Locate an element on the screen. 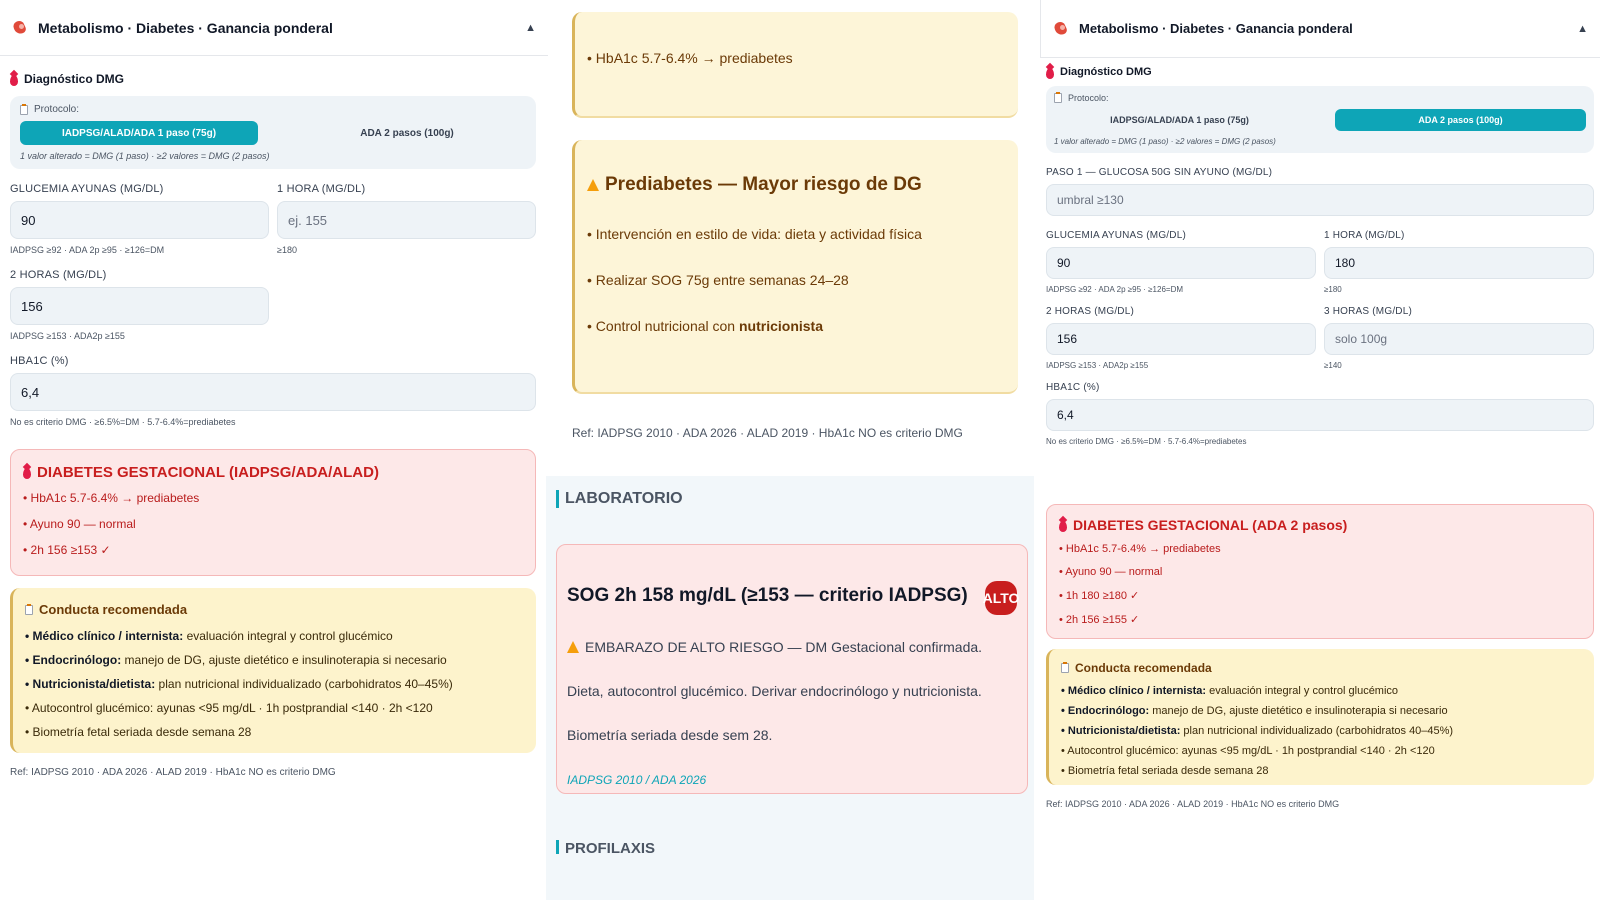  alert-item: • 2h 156 ≥155 ✓ is located at coordinates (1099, 620).